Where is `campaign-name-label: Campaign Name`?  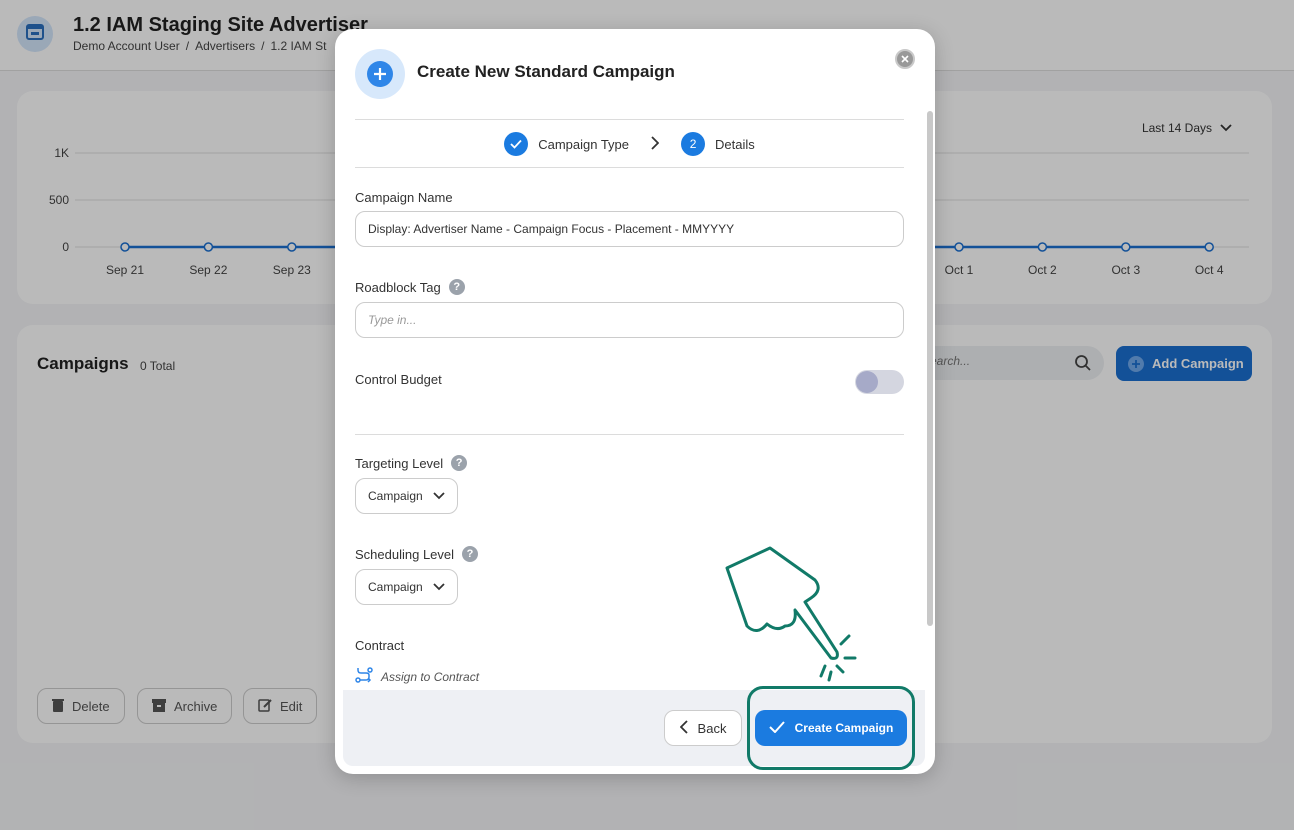 campaign-name-label: Campaign Name is located at coordinates (404, 197).